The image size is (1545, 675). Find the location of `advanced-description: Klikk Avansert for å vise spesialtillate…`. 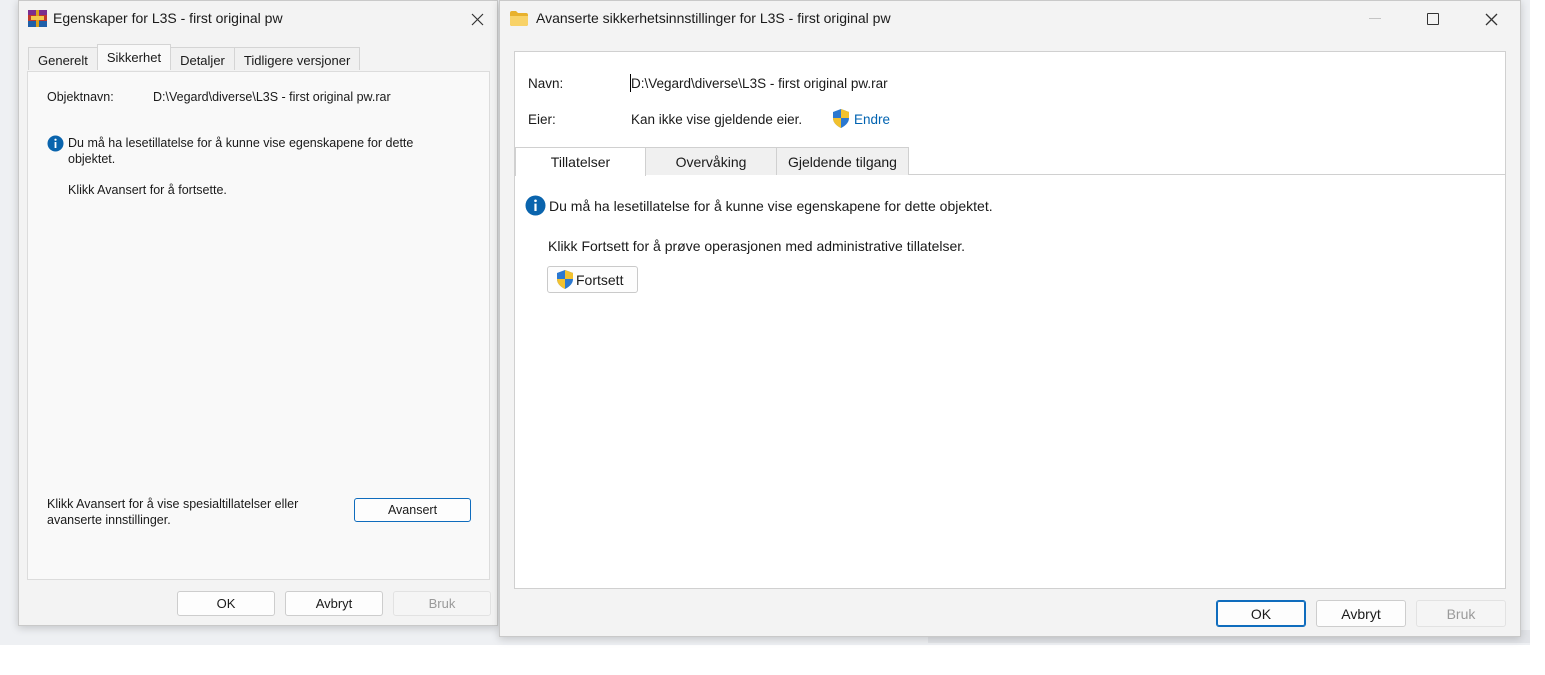

advanced-description: Klikk Avansert for å vise spesialtillate… is located at coordinates (173, 512).